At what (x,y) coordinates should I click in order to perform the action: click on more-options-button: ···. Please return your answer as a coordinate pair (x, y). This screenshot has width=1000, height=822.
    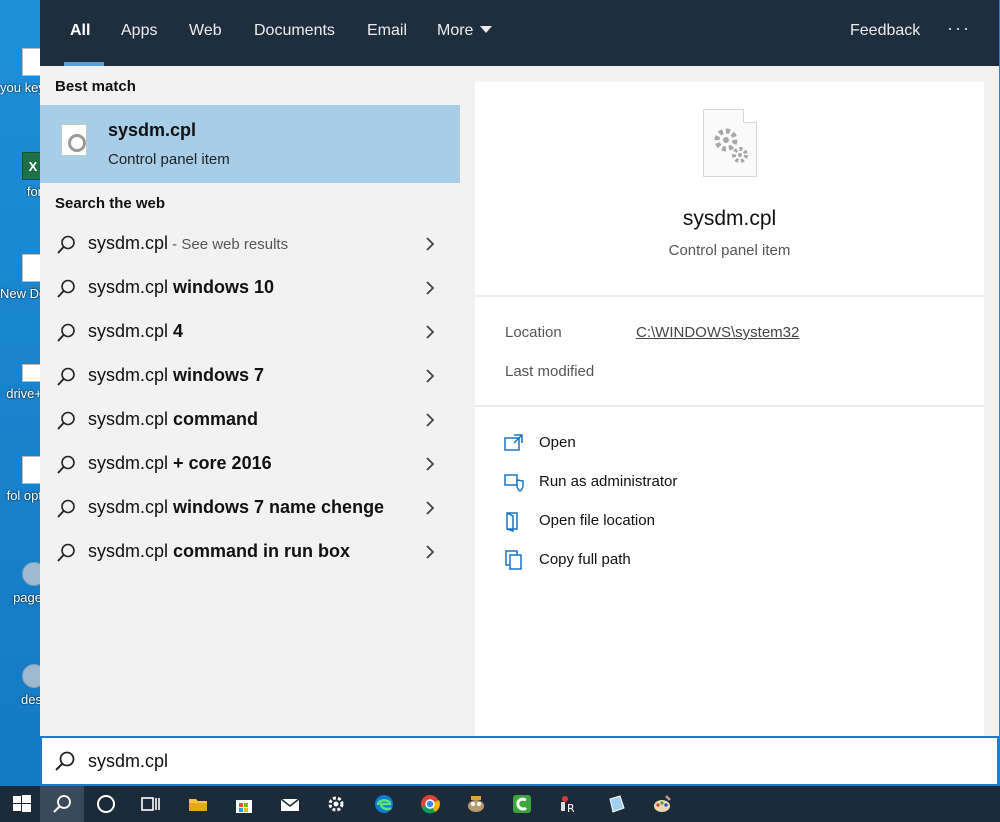
    Looking at the image, I should click on (959, 28).